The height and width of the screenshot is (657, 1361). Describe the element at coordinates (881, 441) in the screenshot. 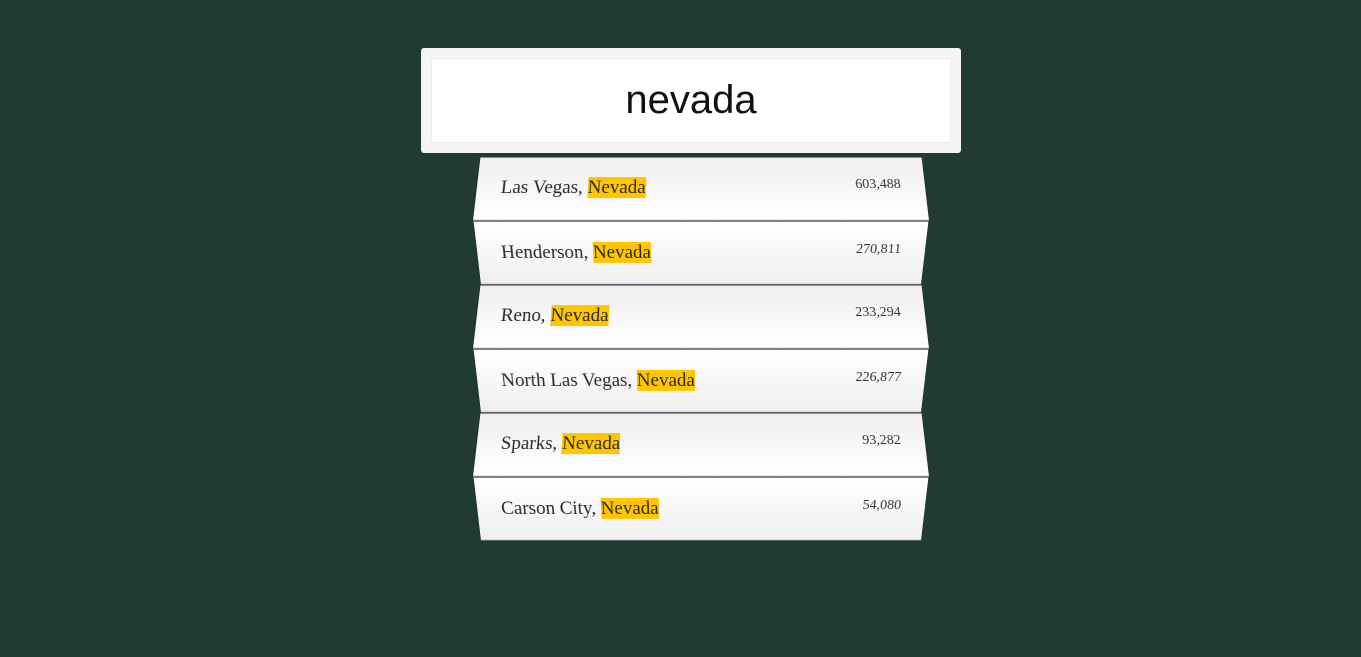

I see `suggestion-population: 93,282` at that location.